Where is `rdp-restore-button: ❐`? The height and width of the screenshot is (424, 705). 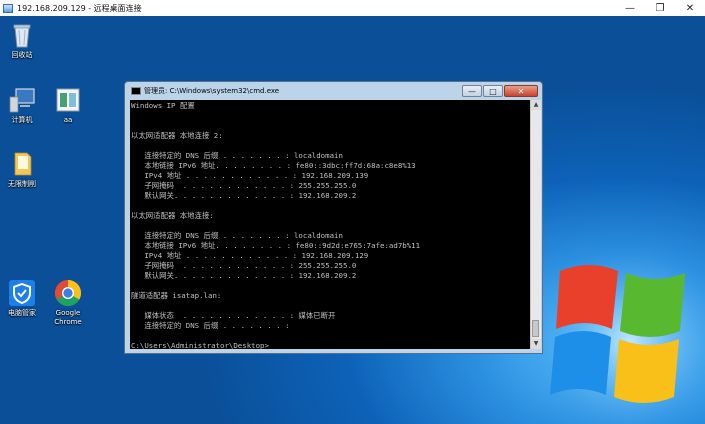 rdp-restore-button: ❐ is located at coordinates (660, 8).